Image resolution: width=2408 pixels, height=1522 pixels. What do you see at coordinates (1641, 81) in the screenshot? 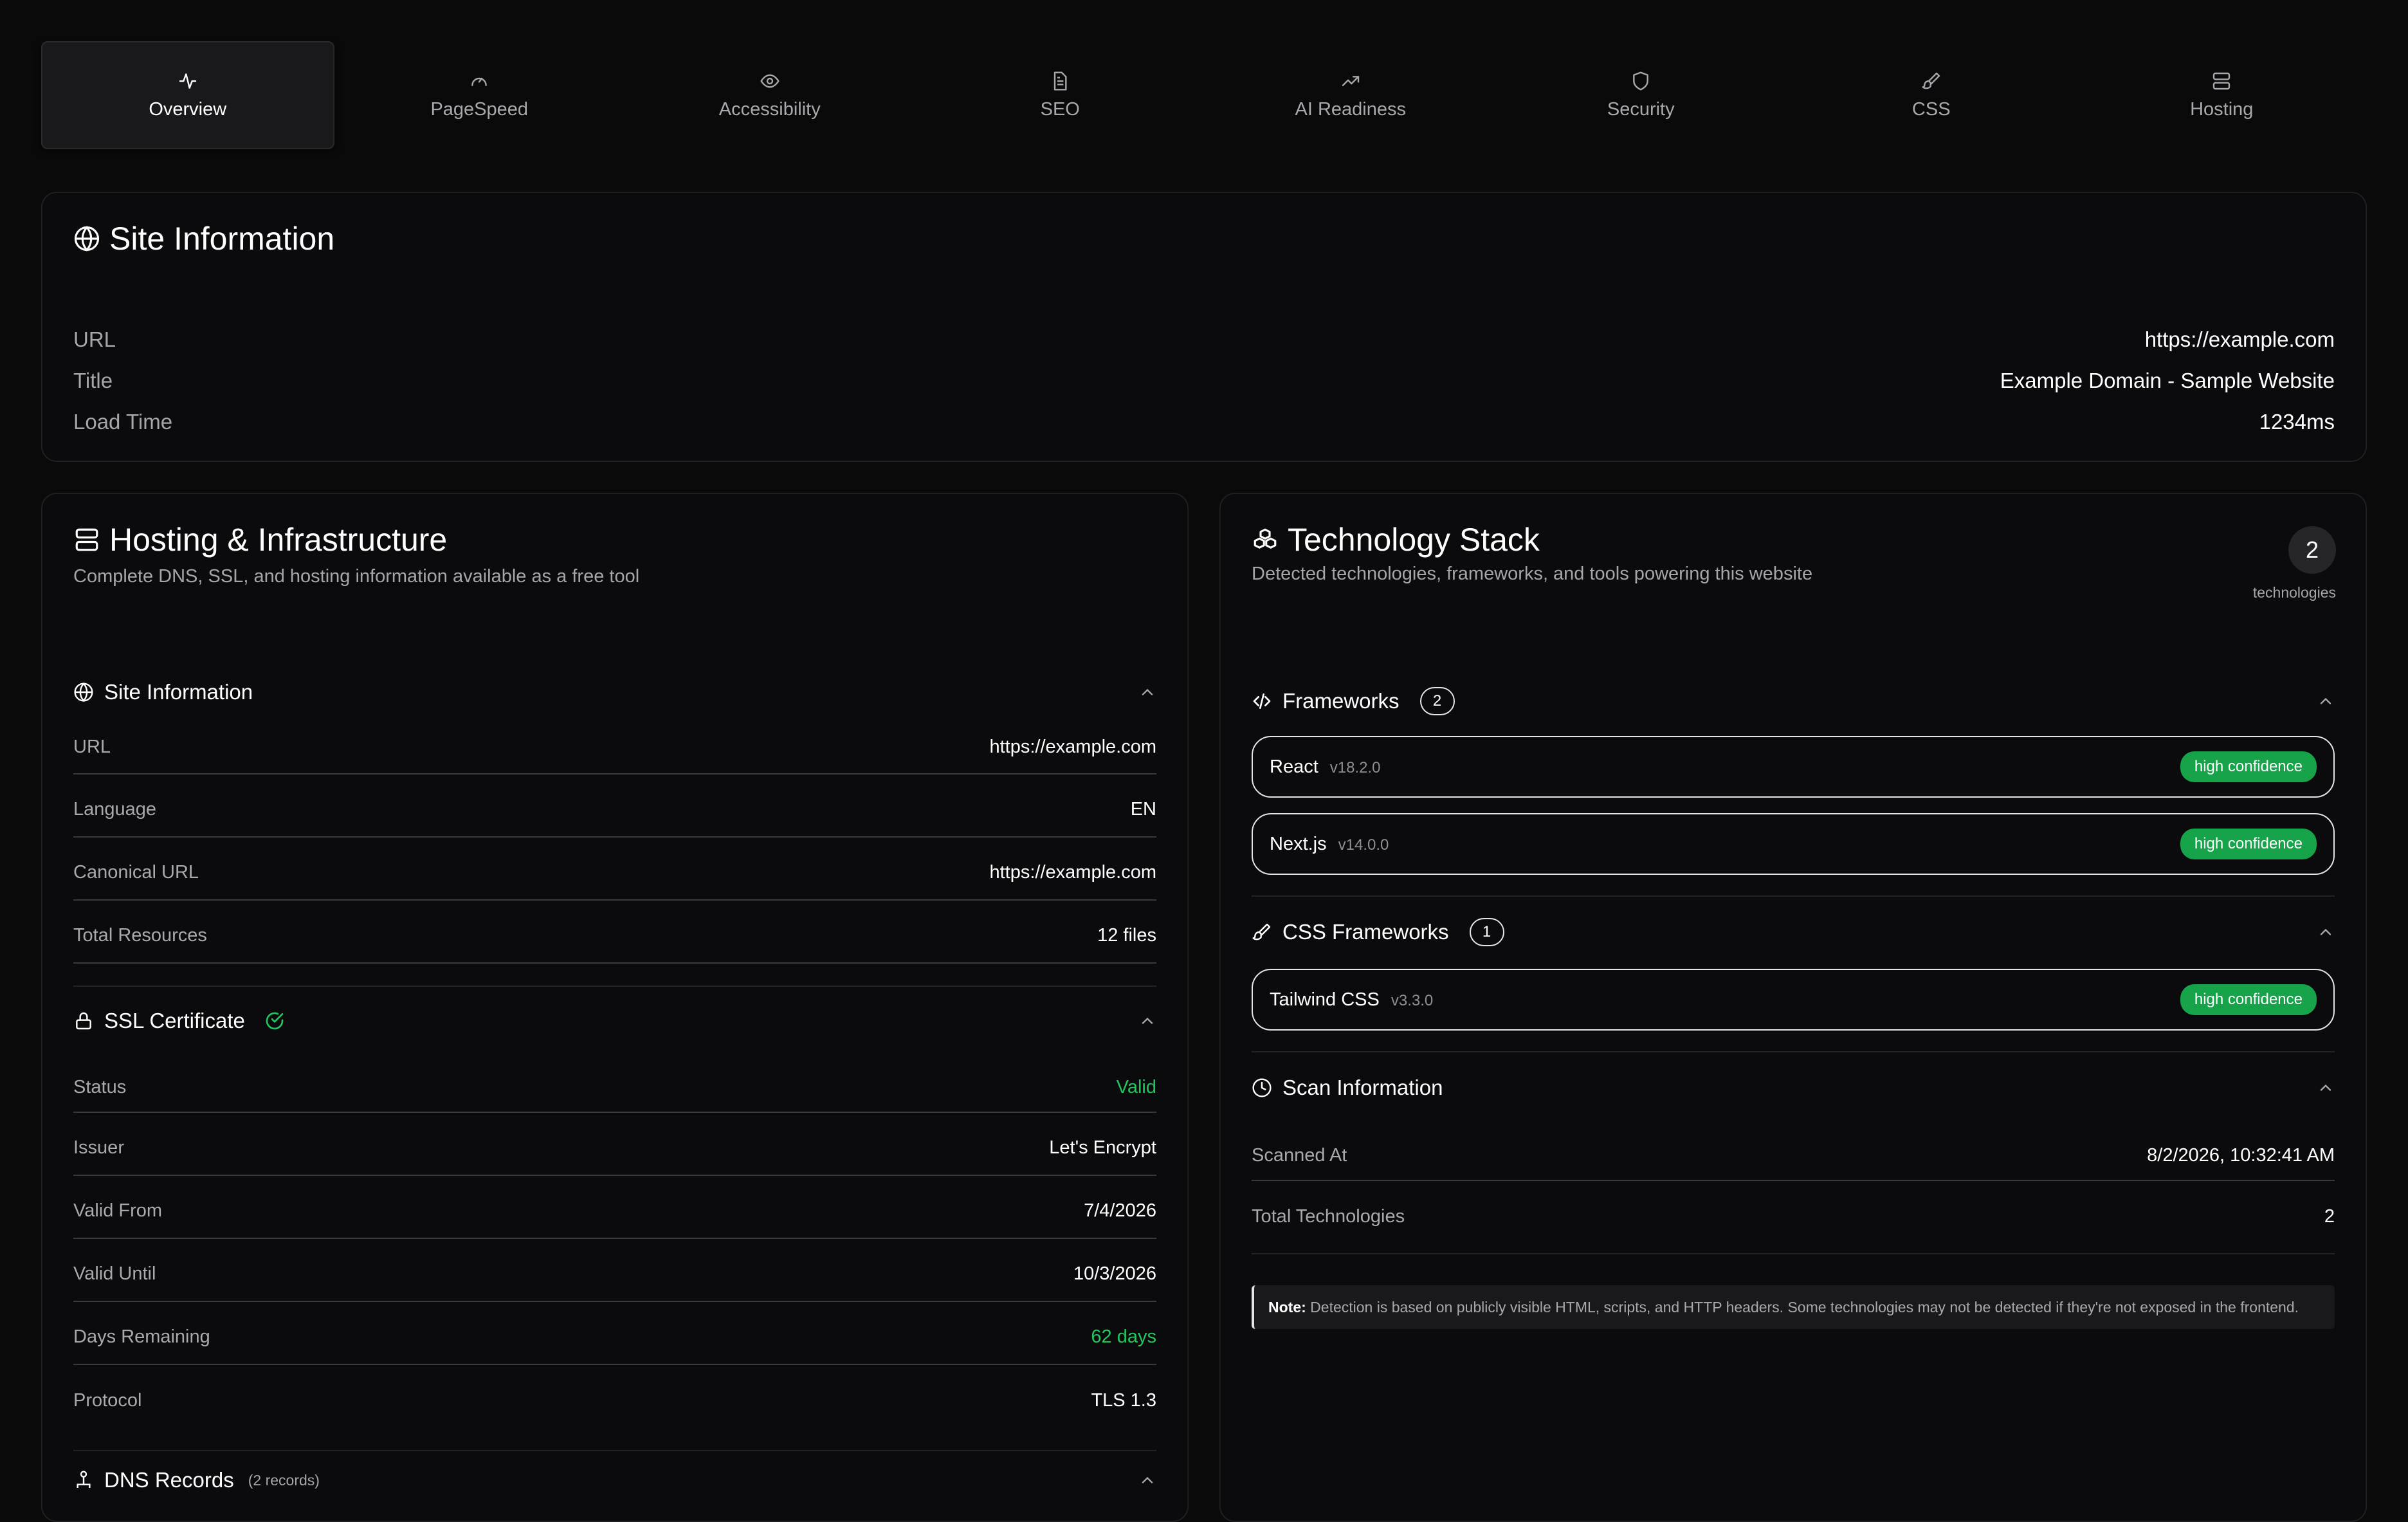
I see `shield-icon` at bounding box center [1641, 81].